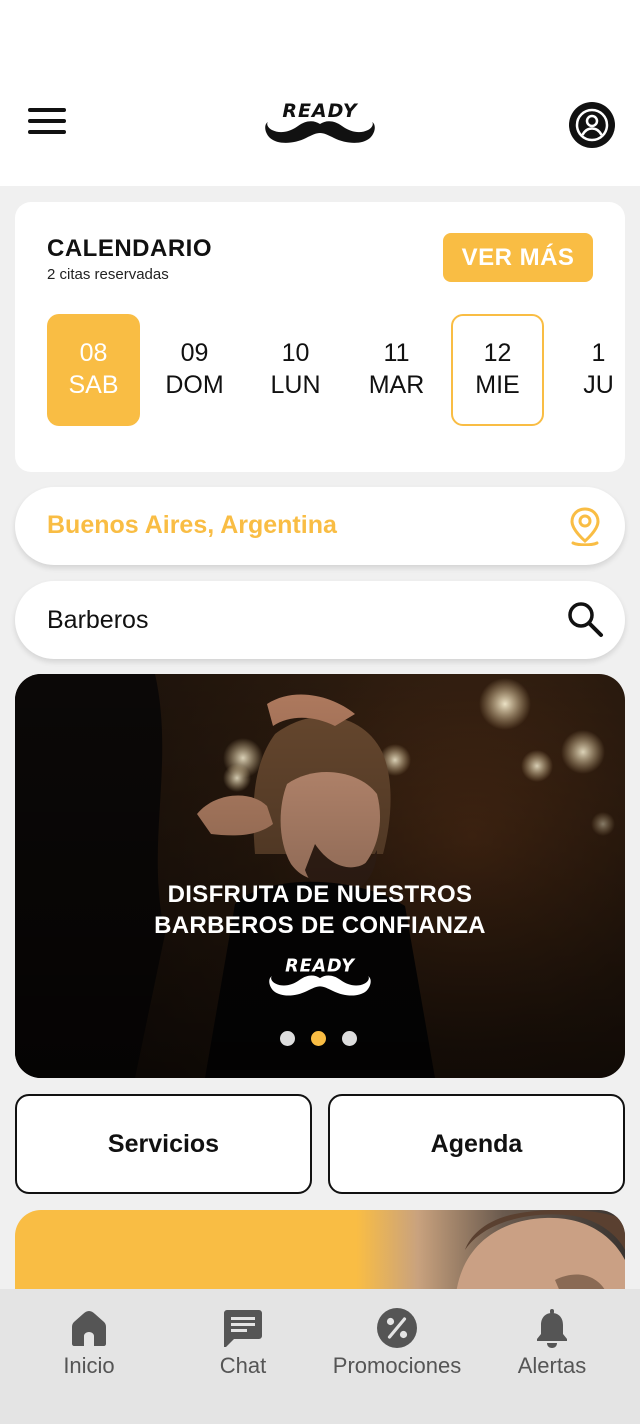  Describe the element at coordinates (93, 353) in the screenshot. I see `day-number: 08` at that location.